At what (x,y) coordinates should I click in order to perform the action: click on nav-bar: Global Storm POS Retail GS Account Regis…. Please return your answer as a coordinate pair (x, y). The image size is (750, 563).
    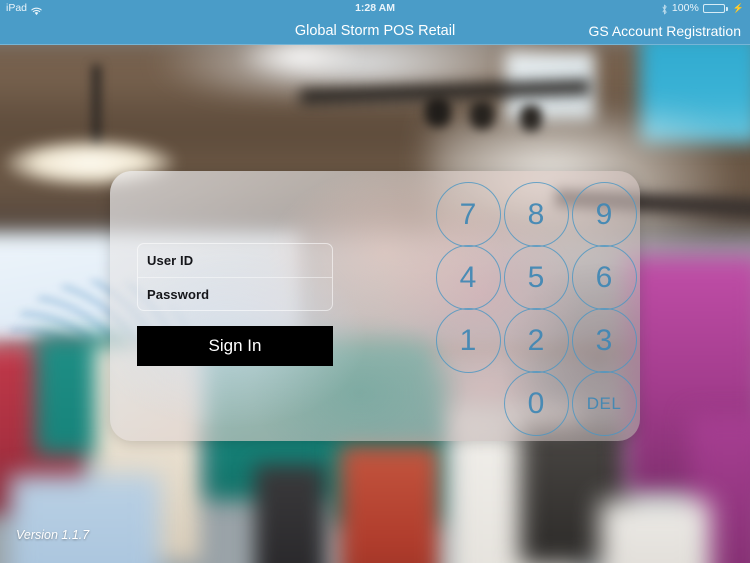
    Looking at the image, I should click on (375, 31).